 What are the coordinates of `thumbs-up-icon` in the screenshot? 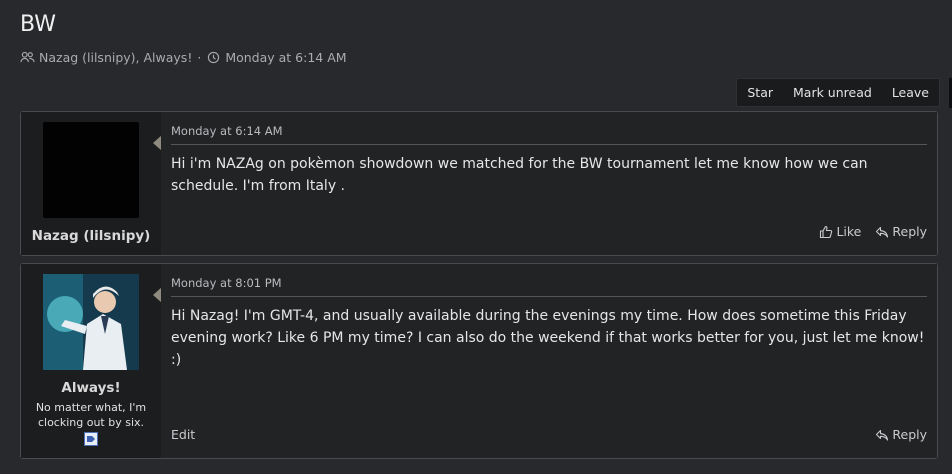 It's located at (826, 231).